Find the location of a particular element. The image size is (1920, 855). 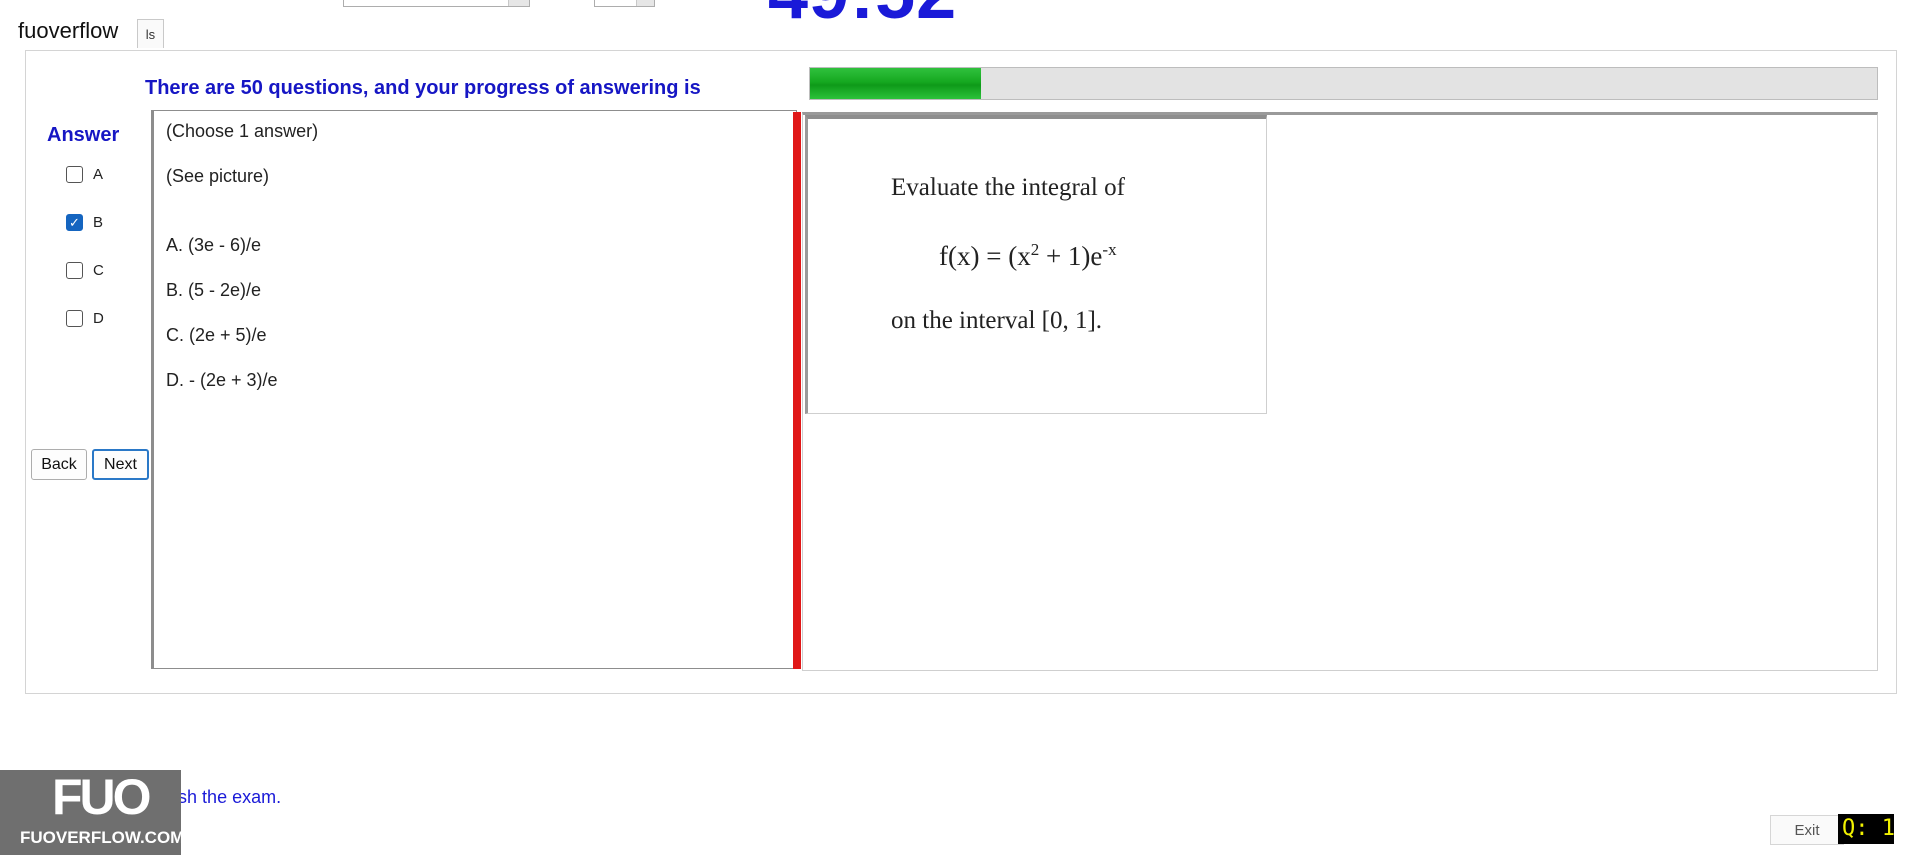

progress-bar is located at coordinates (1343, 83).